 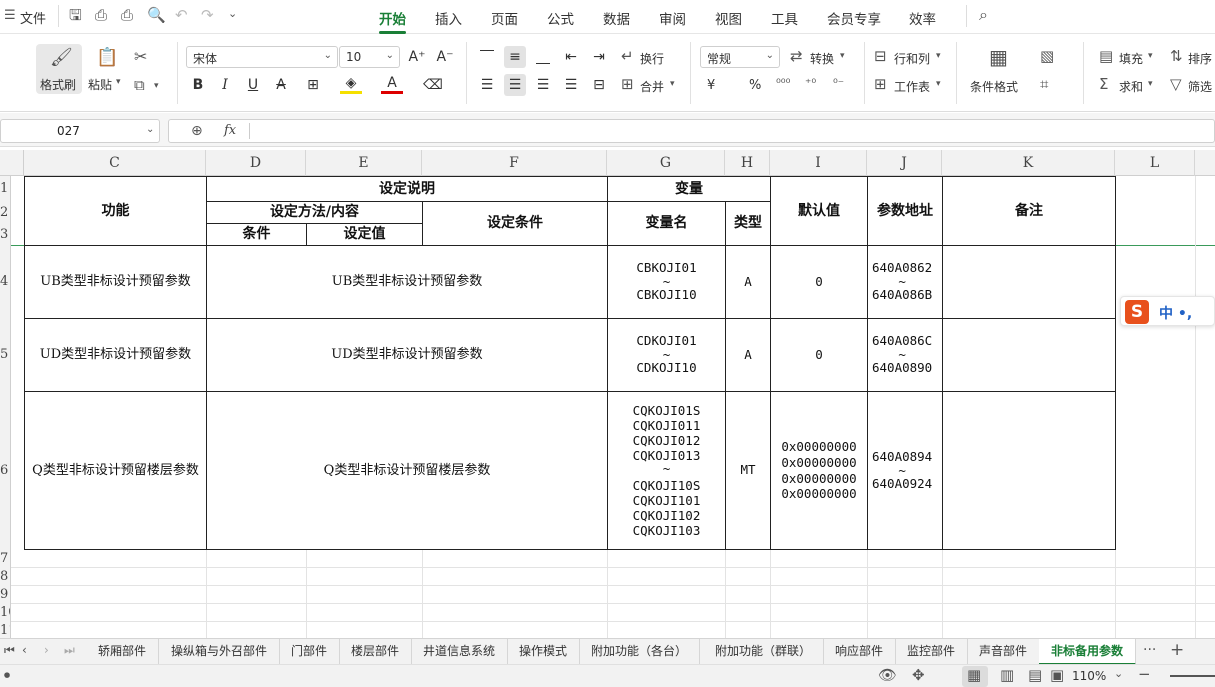 I want to click on export-pdf-icon: ⎙, so click(x=101, y=15).